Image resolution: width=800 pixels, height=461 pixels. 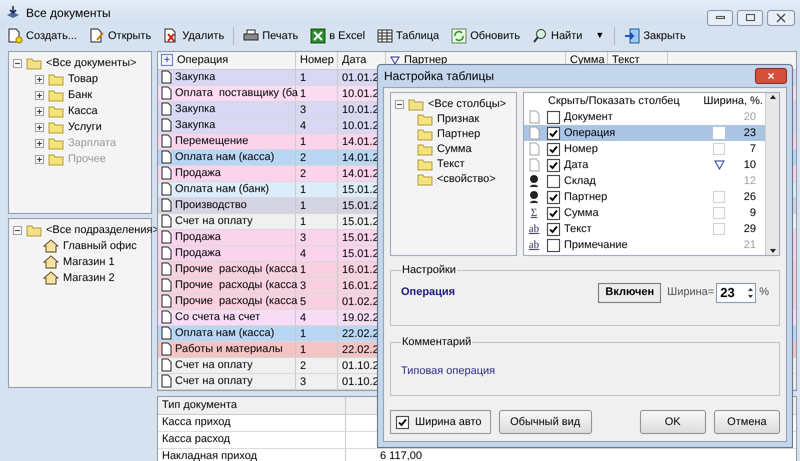 I want to click on dialog-button: OK, so click(x=673, y=422).